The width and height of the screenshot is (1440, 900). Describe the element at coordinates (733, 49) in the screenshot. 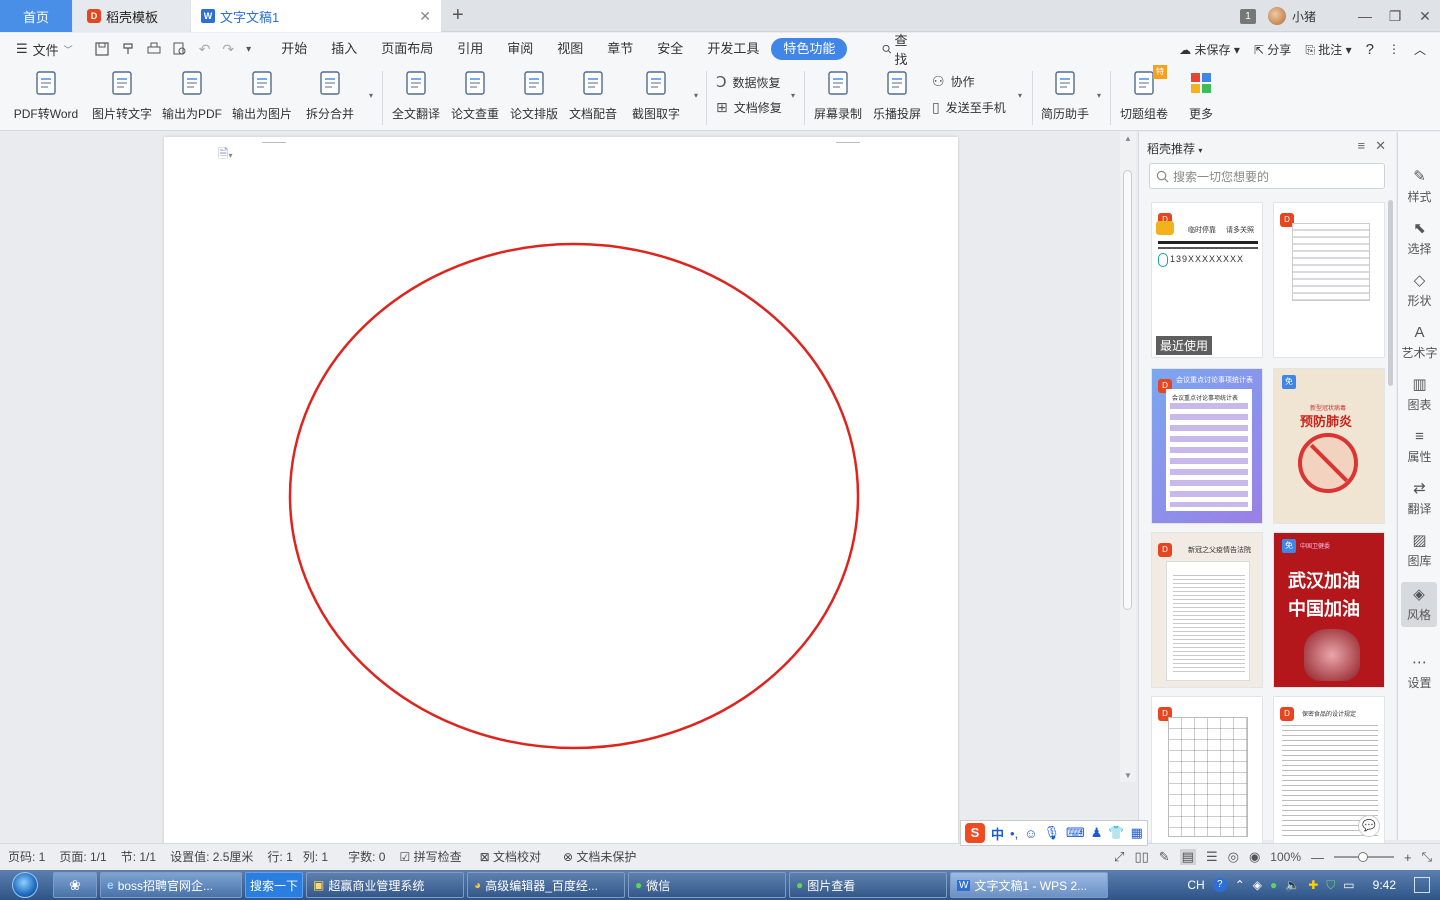

I see `menu-tab-8: 开发工具` at that location.